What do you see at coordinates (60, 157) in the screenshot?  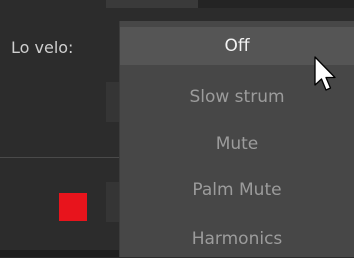 I see `panel-divider` at bounding box center [60, 157].